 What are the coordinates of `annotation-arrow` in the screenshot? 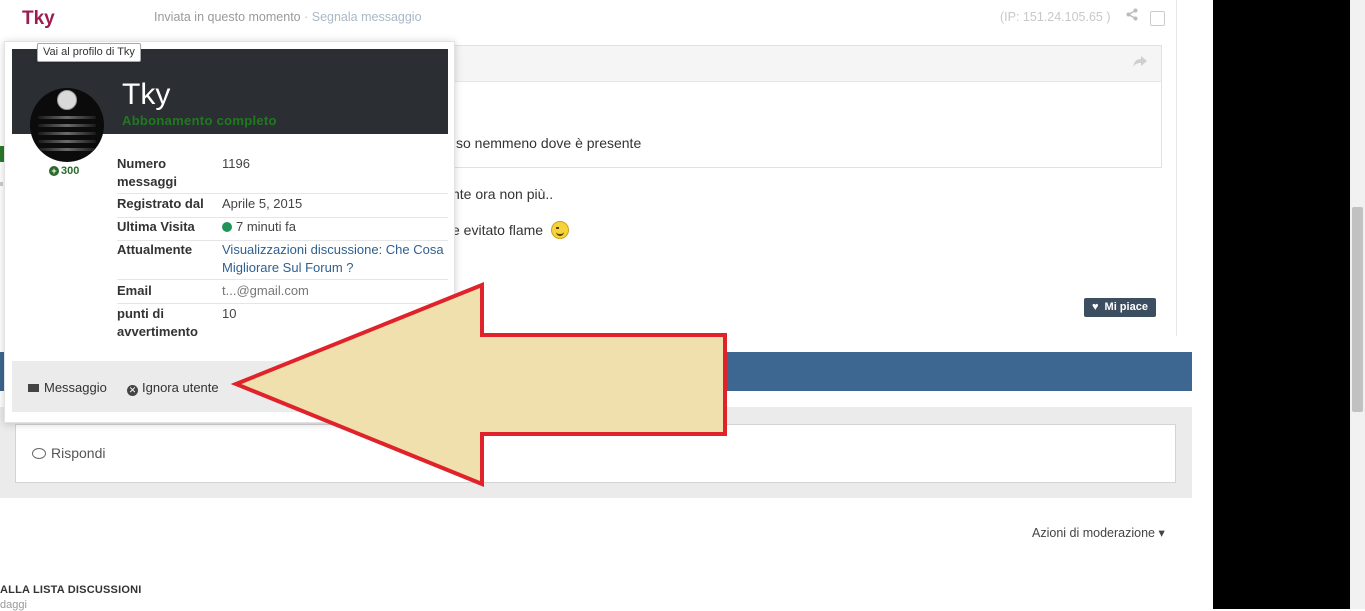 It's located at (478, 384).